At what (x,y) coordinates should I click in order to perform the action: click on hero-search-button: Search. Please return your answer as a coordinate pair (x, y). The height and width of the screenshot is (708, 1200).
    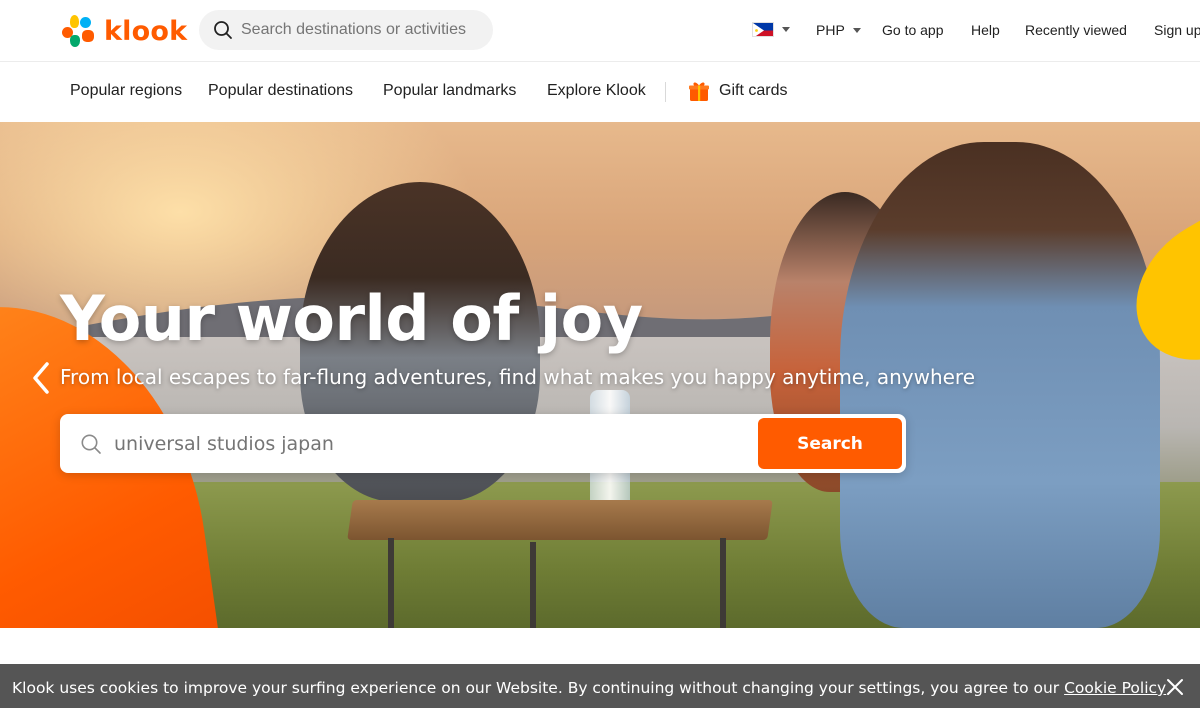
    Looking at the image, I should click on (830, 443).